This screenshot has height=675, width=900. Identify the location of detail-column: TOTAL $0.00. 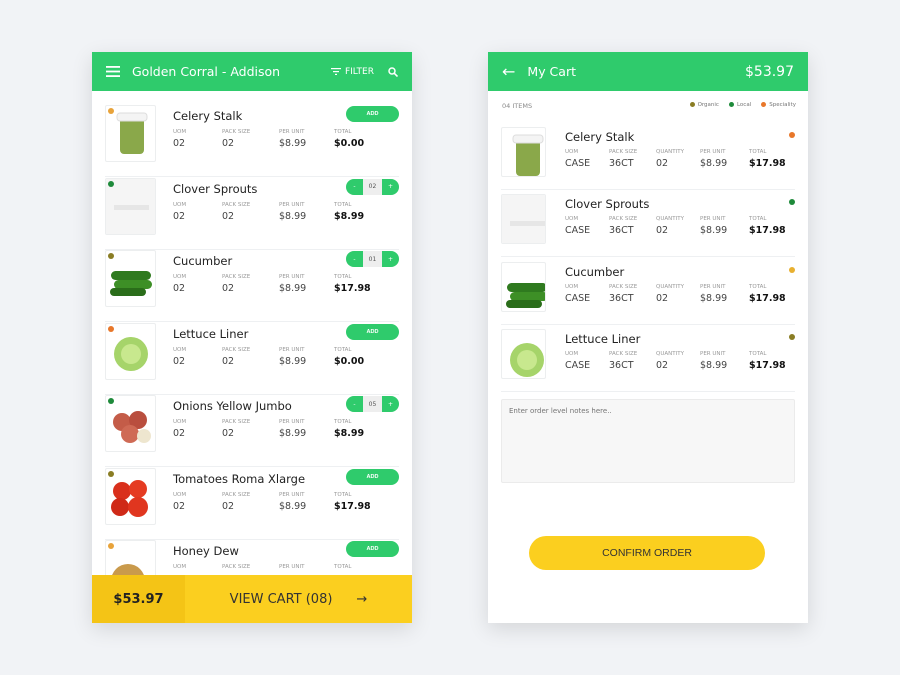
(349, 139).